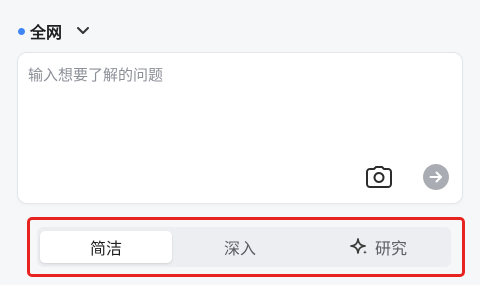 The image size is (480, 285). Describe the element at coordinates (21, 31) in the screenshot. I see `status-dot-icon` at that location.